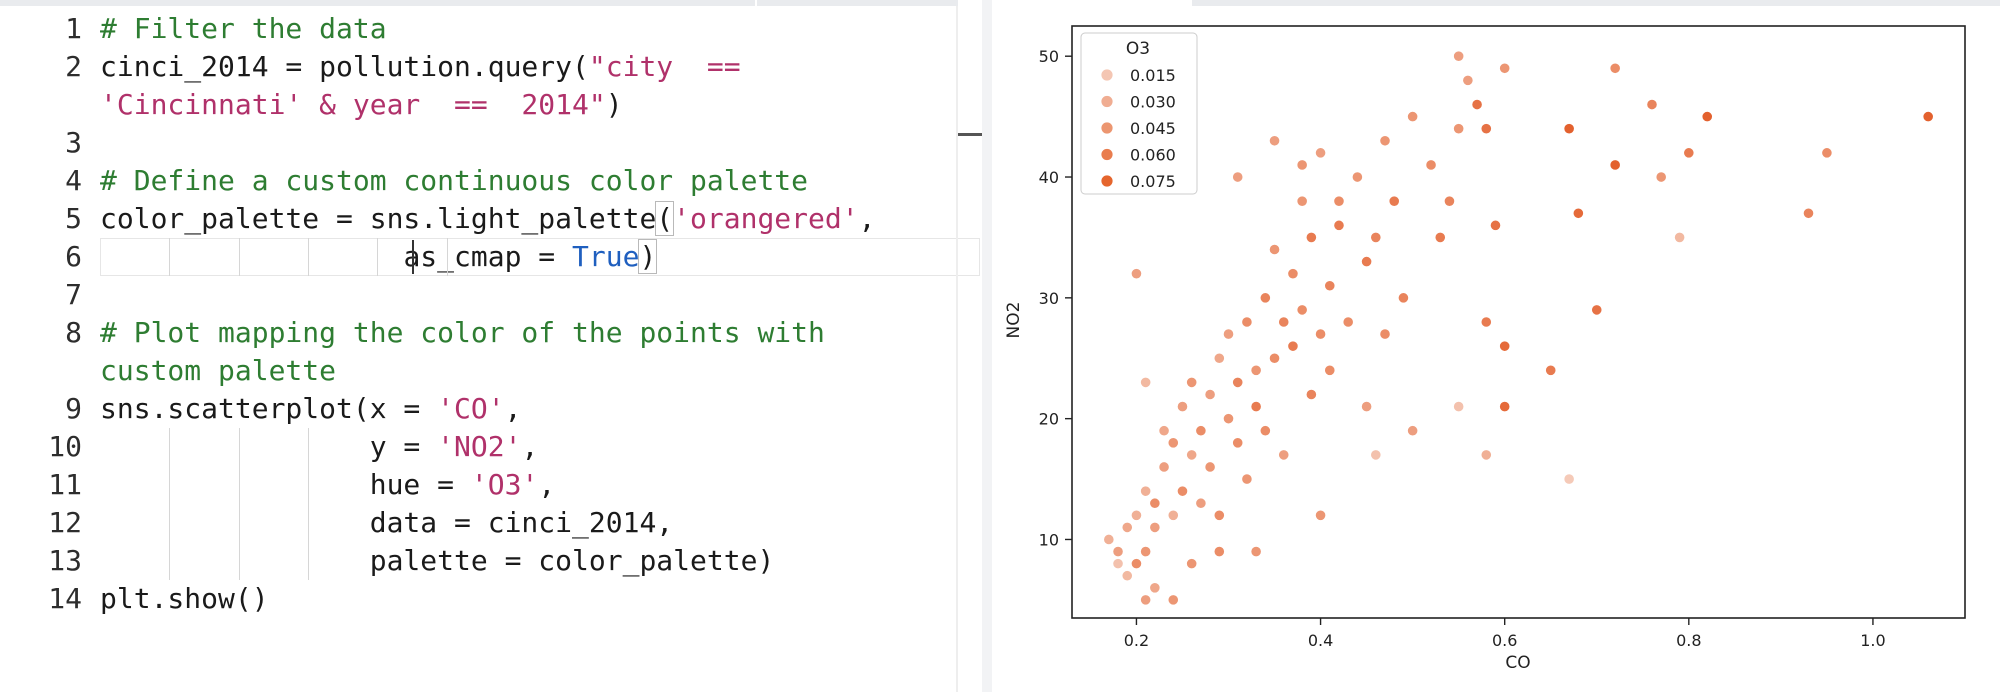 The width and height of the screenshot is (2000, 696). I want to click on code-line: 'Cincinnati' & year == 2014"), so click(361, 105).